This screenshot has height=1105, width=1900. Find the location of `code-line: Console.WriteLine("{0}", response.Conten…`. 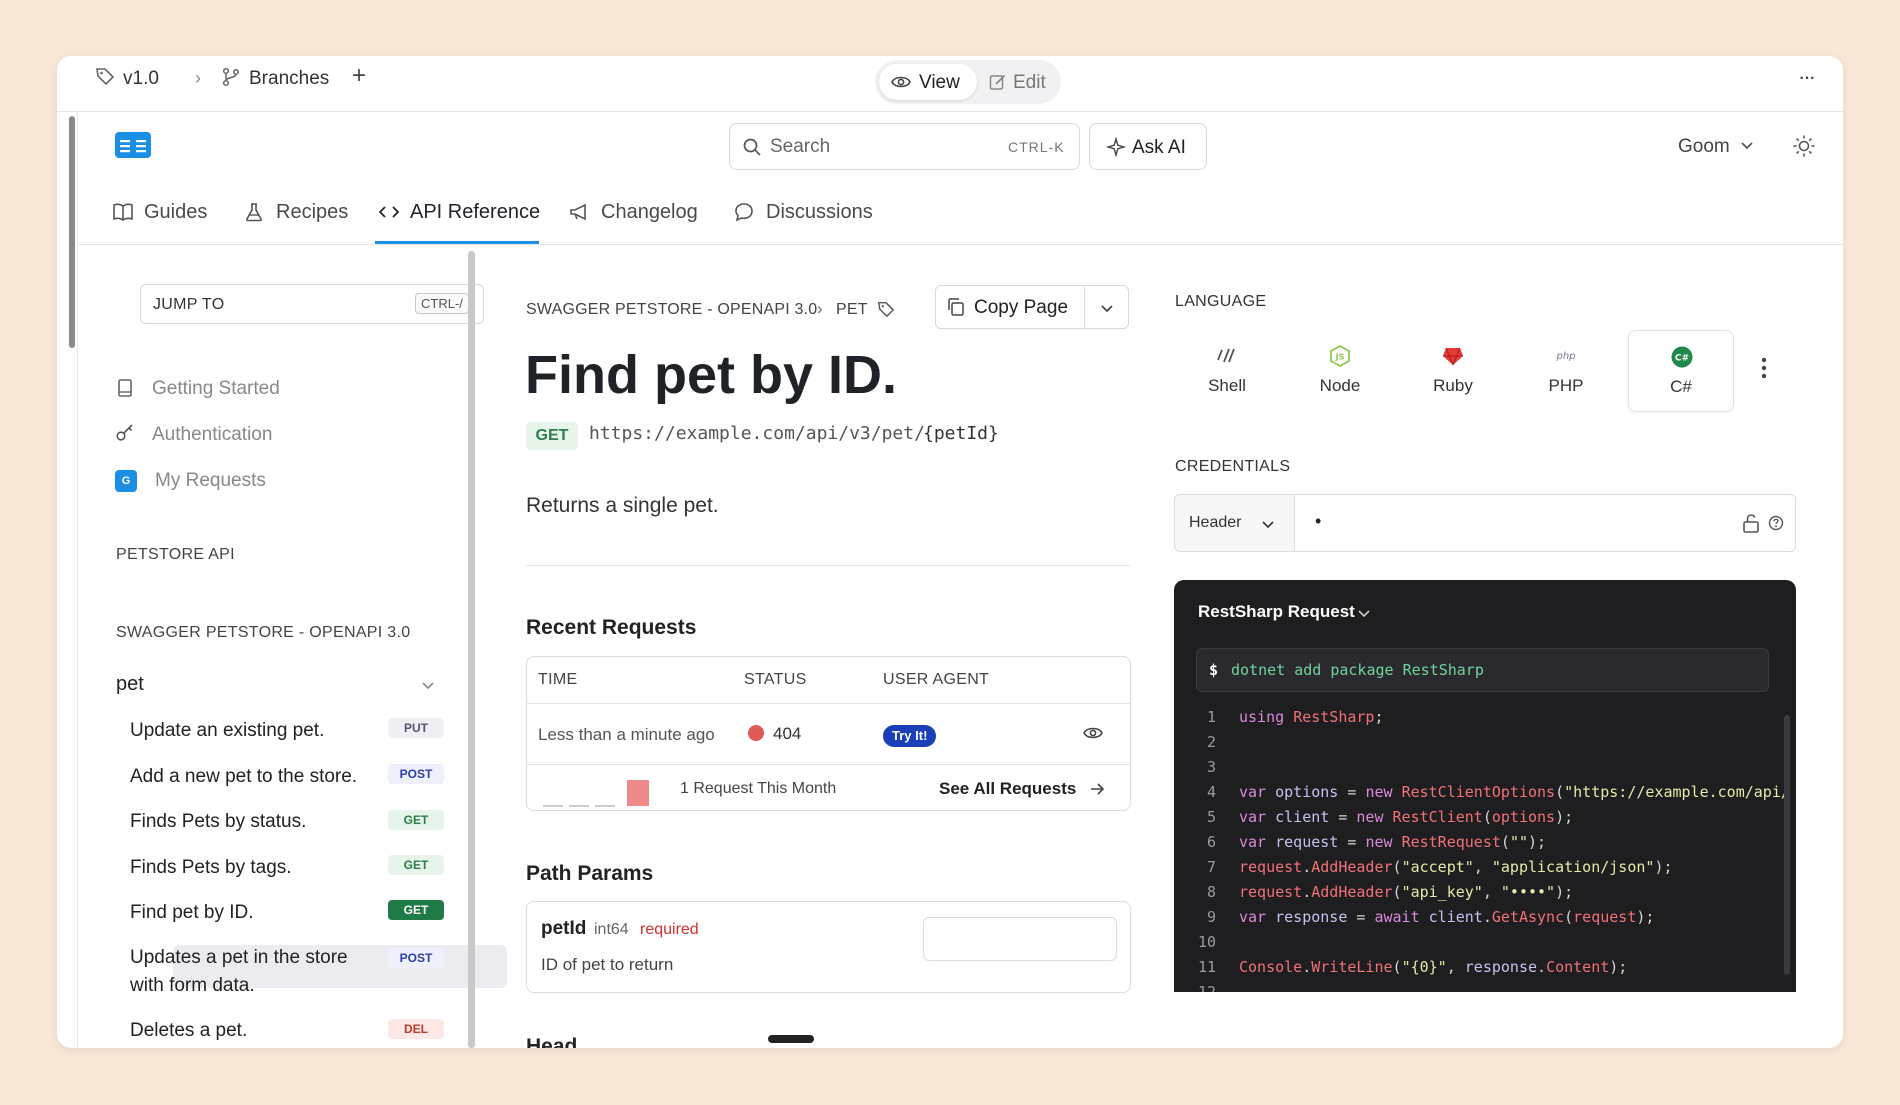

code-line: Console.WriteLine("{0}", response.Conten… is located at coordinates (1433, 967).